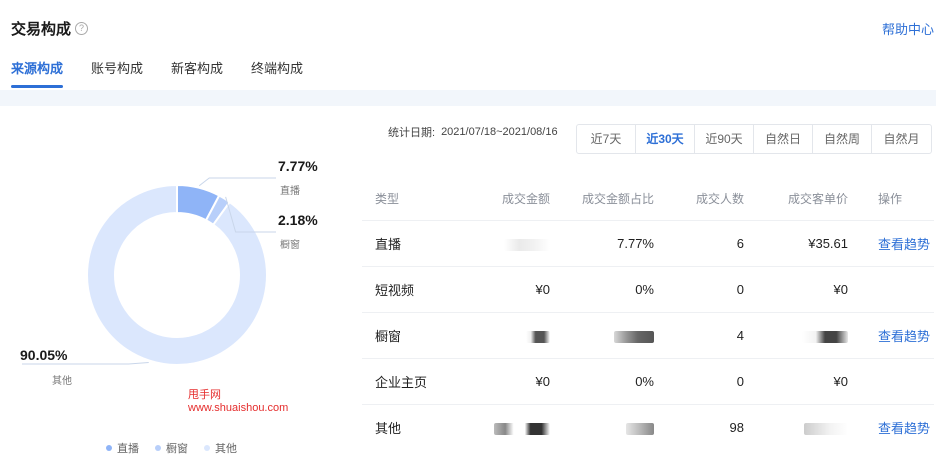 The height and width of the screenshot is (462, 936). Describe the element at coordinates (901, 139) in the screenshot. I see `range-natural-month: 自然月` at that location.